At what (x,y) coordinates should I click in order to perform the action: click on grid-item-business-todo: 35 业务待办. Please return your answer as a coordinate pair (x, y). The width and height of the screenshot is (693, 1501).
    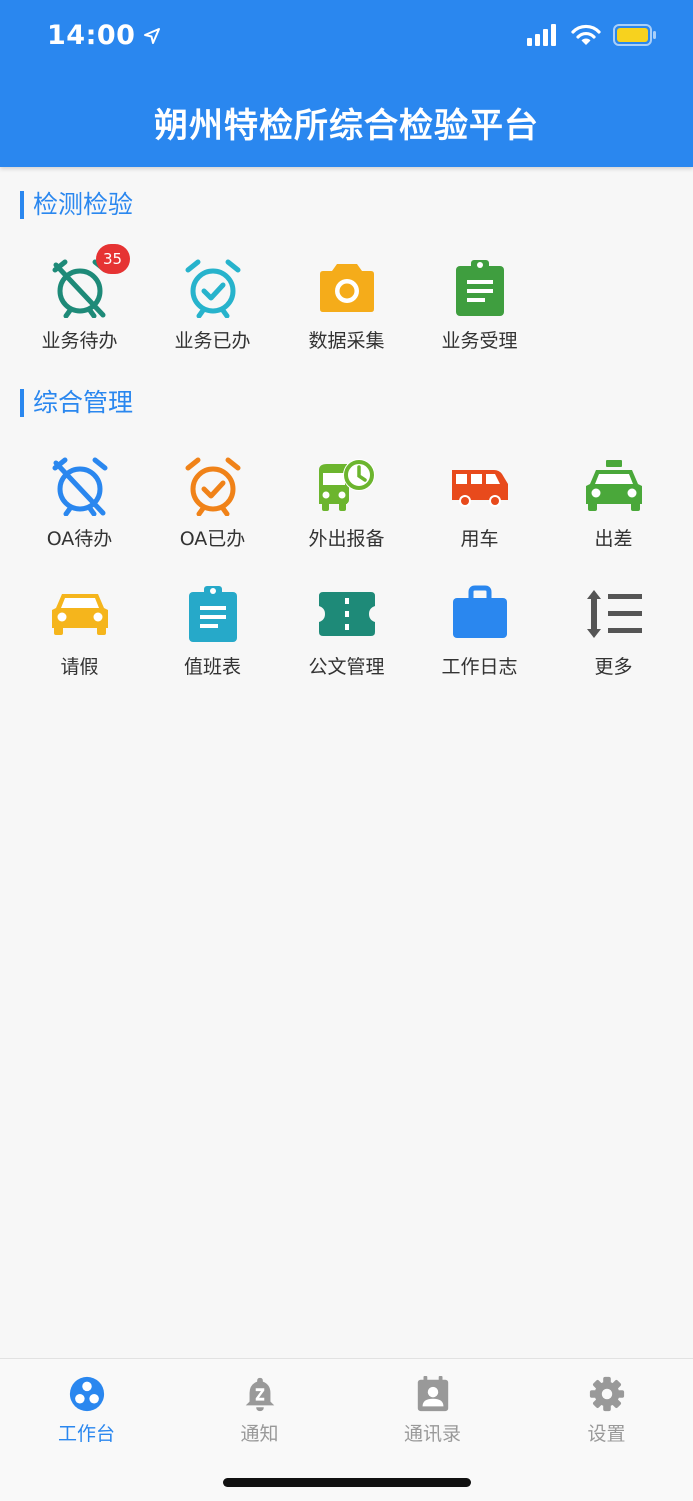
    Looking at the image, I should click on (79, 298).